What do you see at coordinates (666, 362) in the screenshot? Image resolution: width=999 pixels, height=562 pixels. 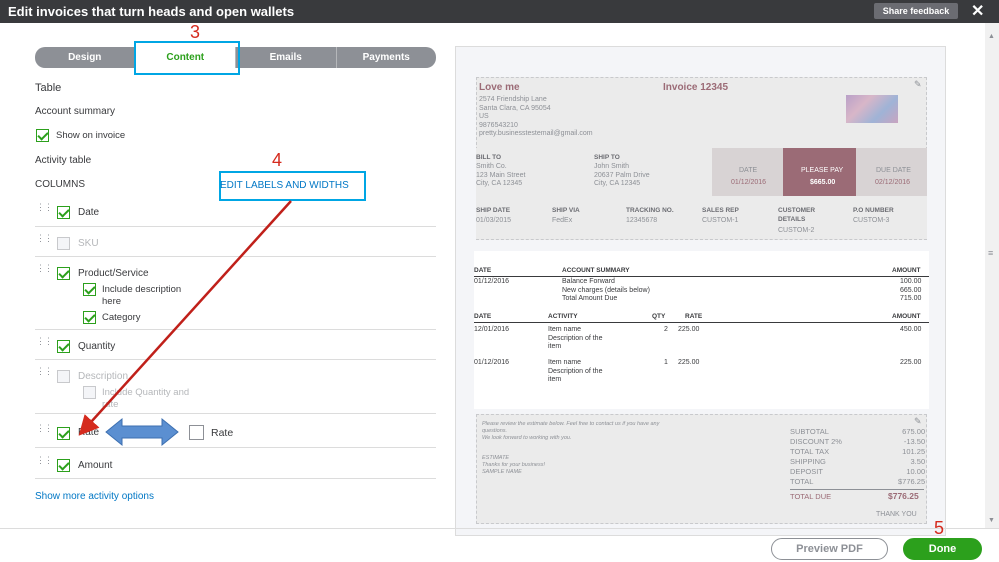 I see `item-qty: 1` at bounding box center [666, 362].